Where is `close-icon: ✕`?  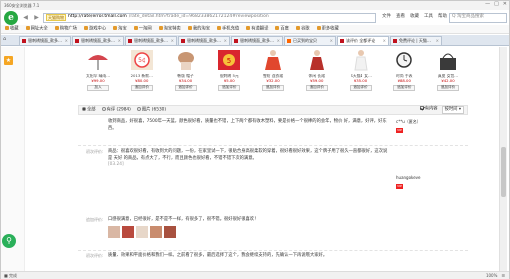 close-icon: ✕ is located at coordinates (505, 4).